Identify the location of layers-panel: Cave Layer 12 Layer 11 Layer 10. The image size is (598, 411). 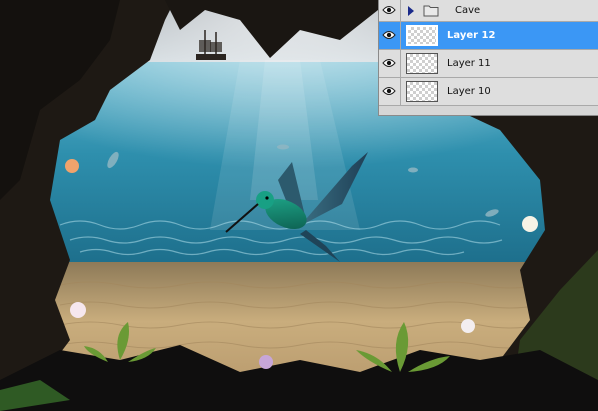
(488, 58).